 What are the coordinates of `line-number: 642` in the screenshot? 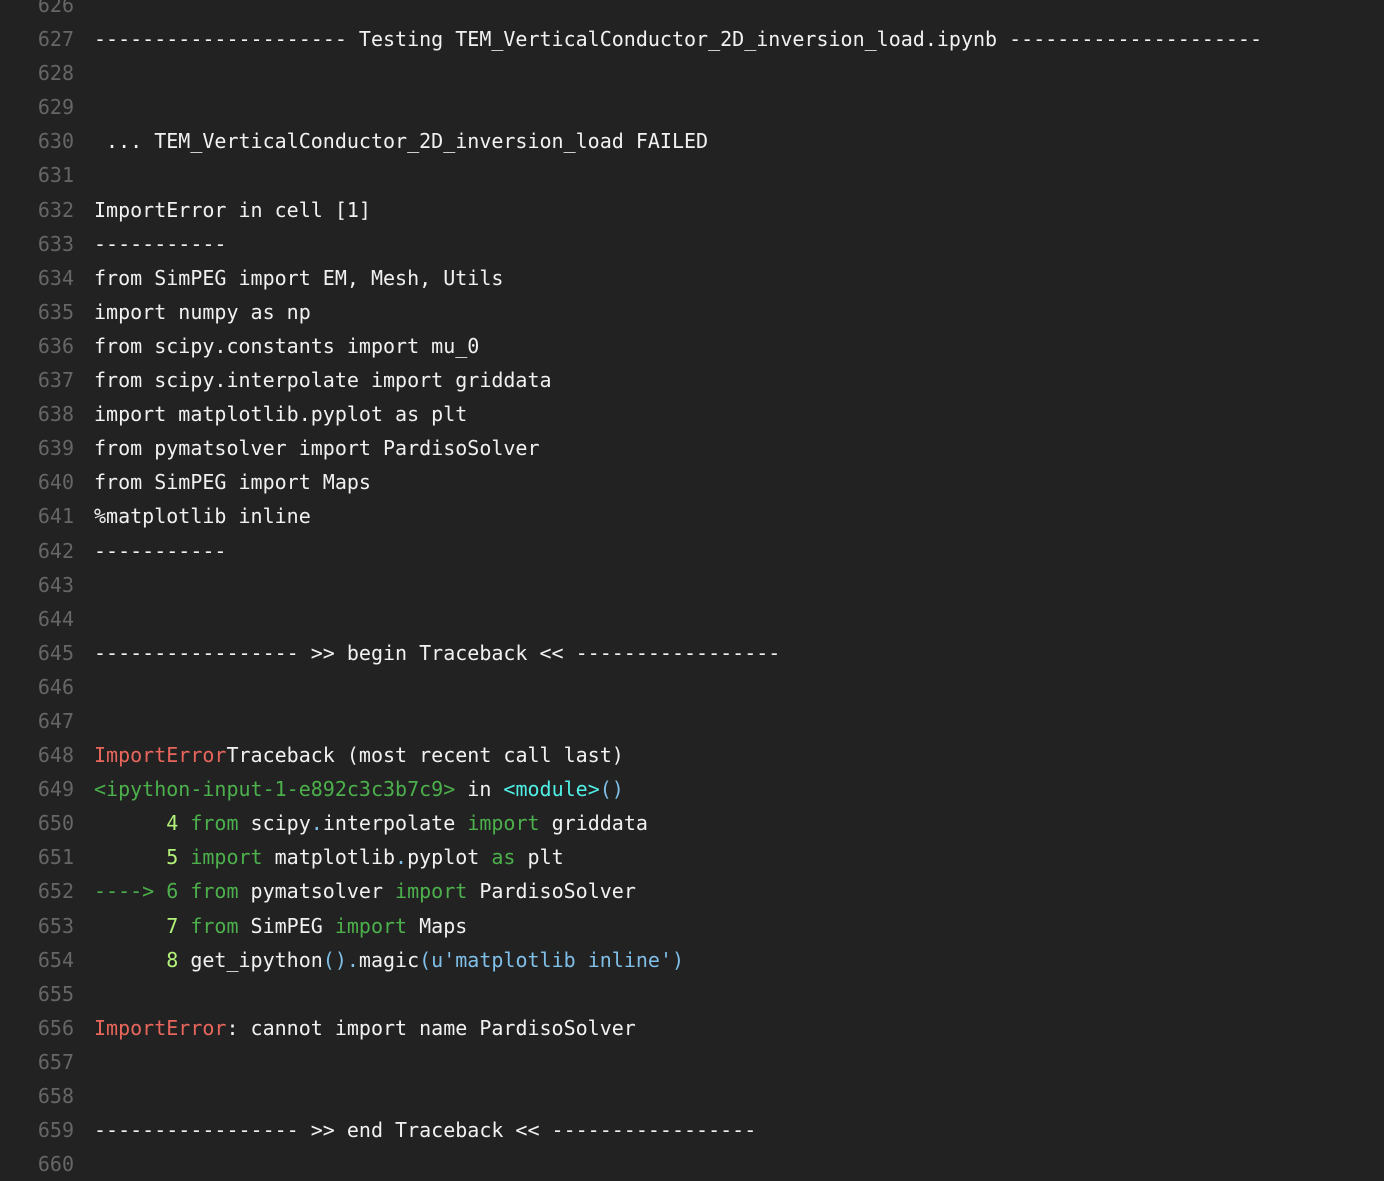 It's located at (37, 551).